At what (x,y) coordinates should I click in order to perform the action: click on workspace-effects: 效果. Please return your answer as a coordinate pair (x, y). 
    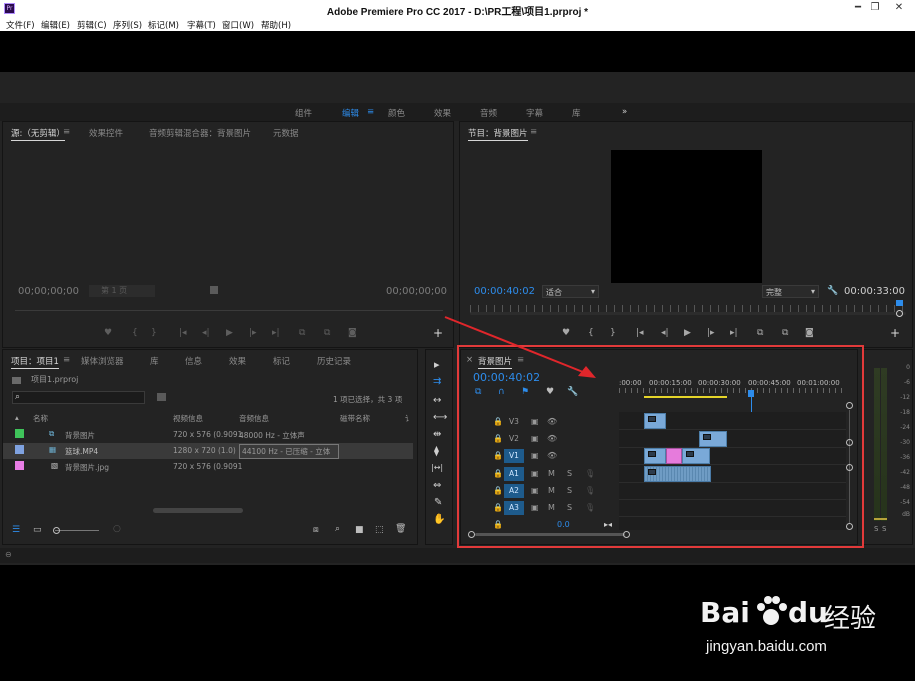
    Looking at the image, I should click on (442, 113).